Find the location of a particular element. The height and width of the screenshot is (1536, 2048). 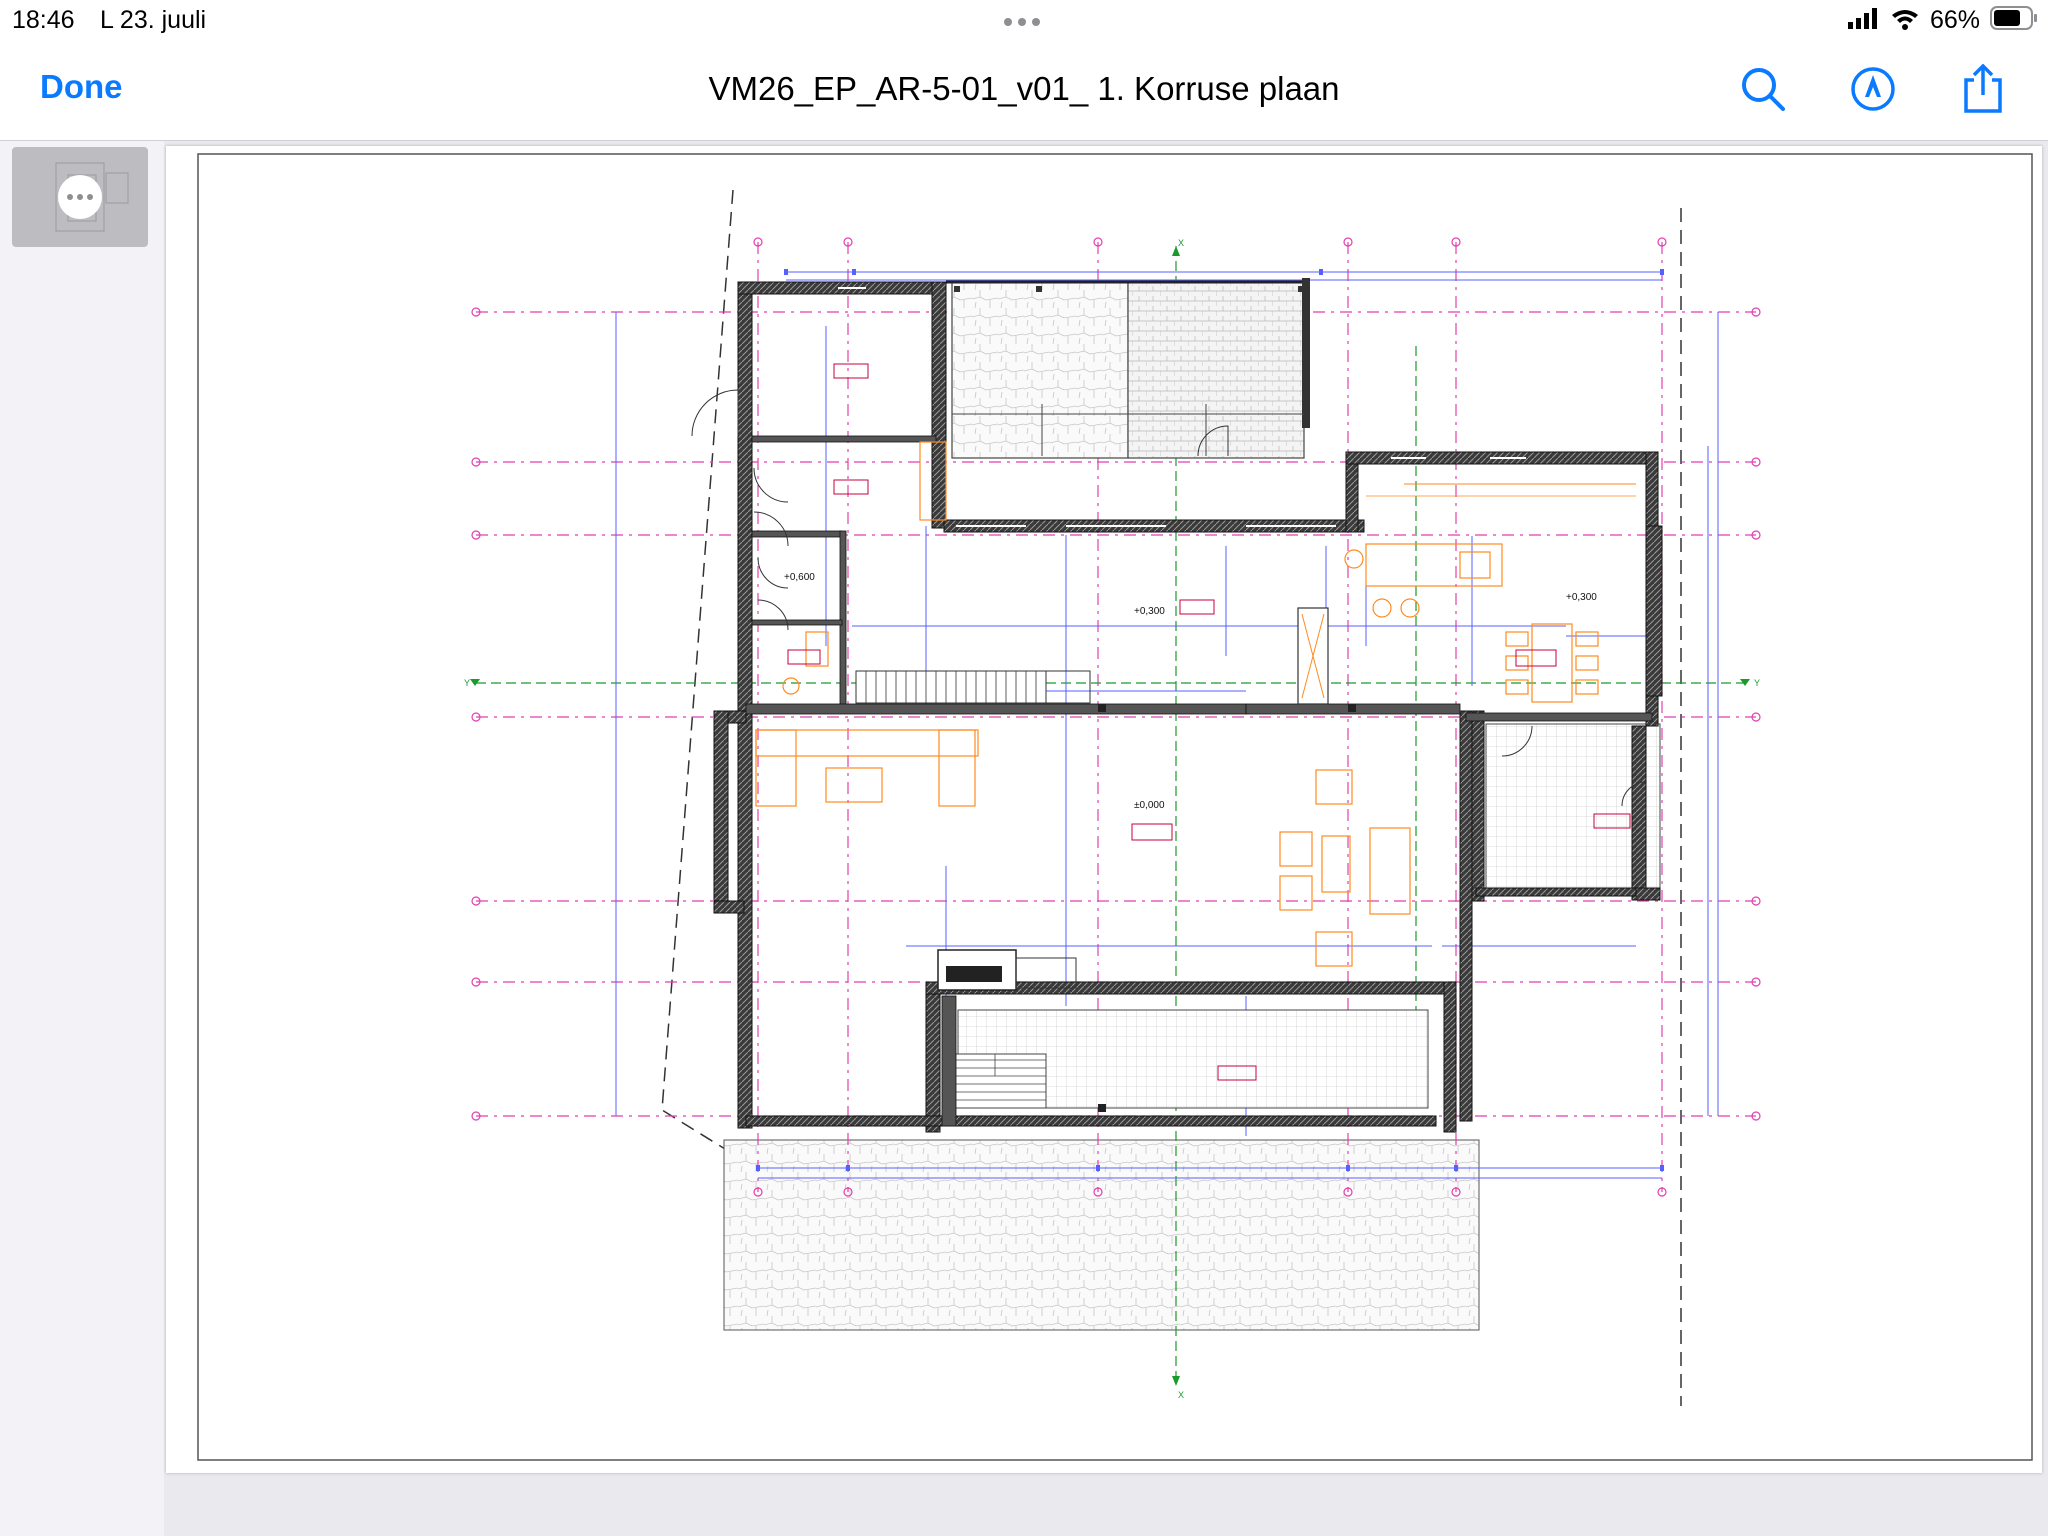

axis-label-x-south: X is located at coordinates (1181, 1395).